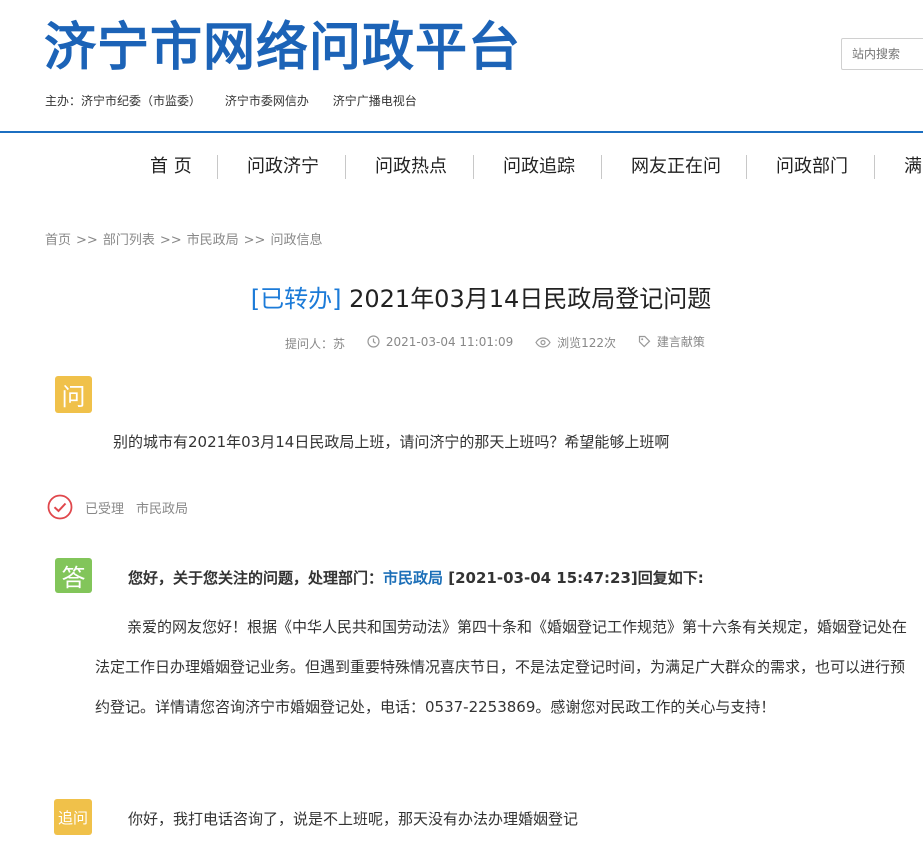 Image resolution: width=923 pixels, height=854 pixels. I want to click on nav-tracking: 问政追踪, so click(539, 167).